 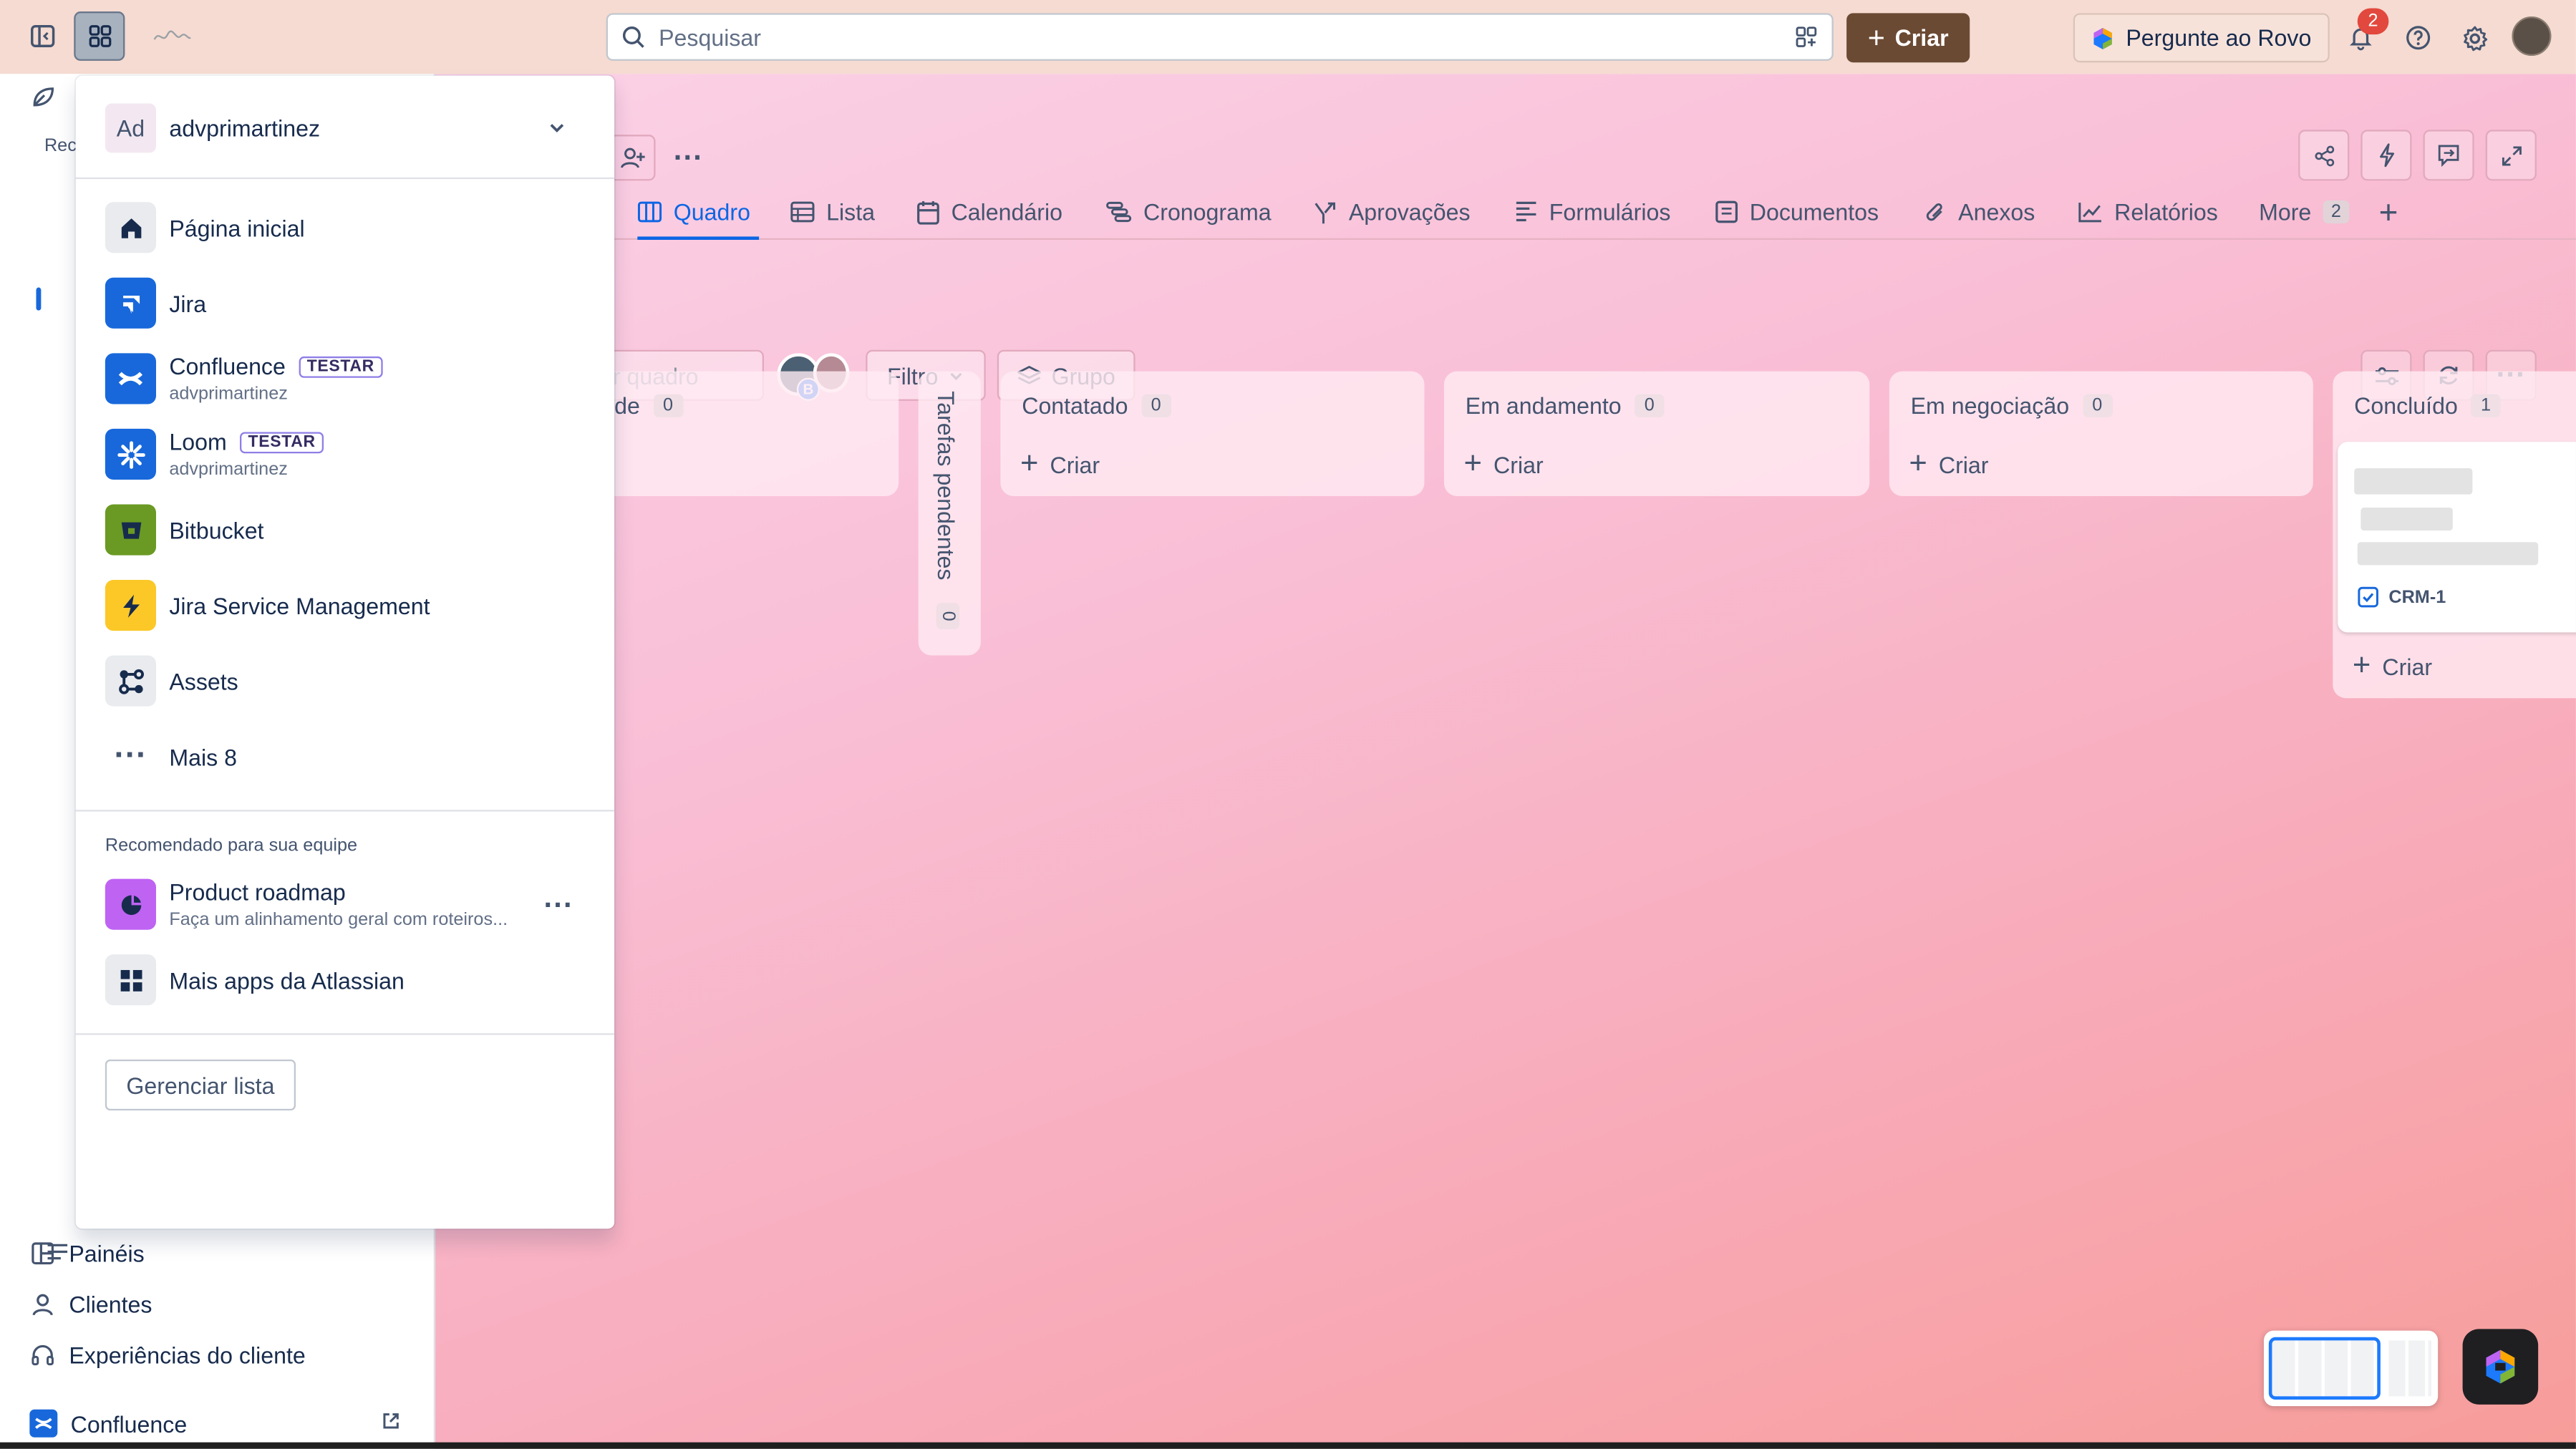 What do you see at coordinates (2457, 537) in the screenshot?
I see `issue-card: CRM-1` at bounding box center [2457, 537].